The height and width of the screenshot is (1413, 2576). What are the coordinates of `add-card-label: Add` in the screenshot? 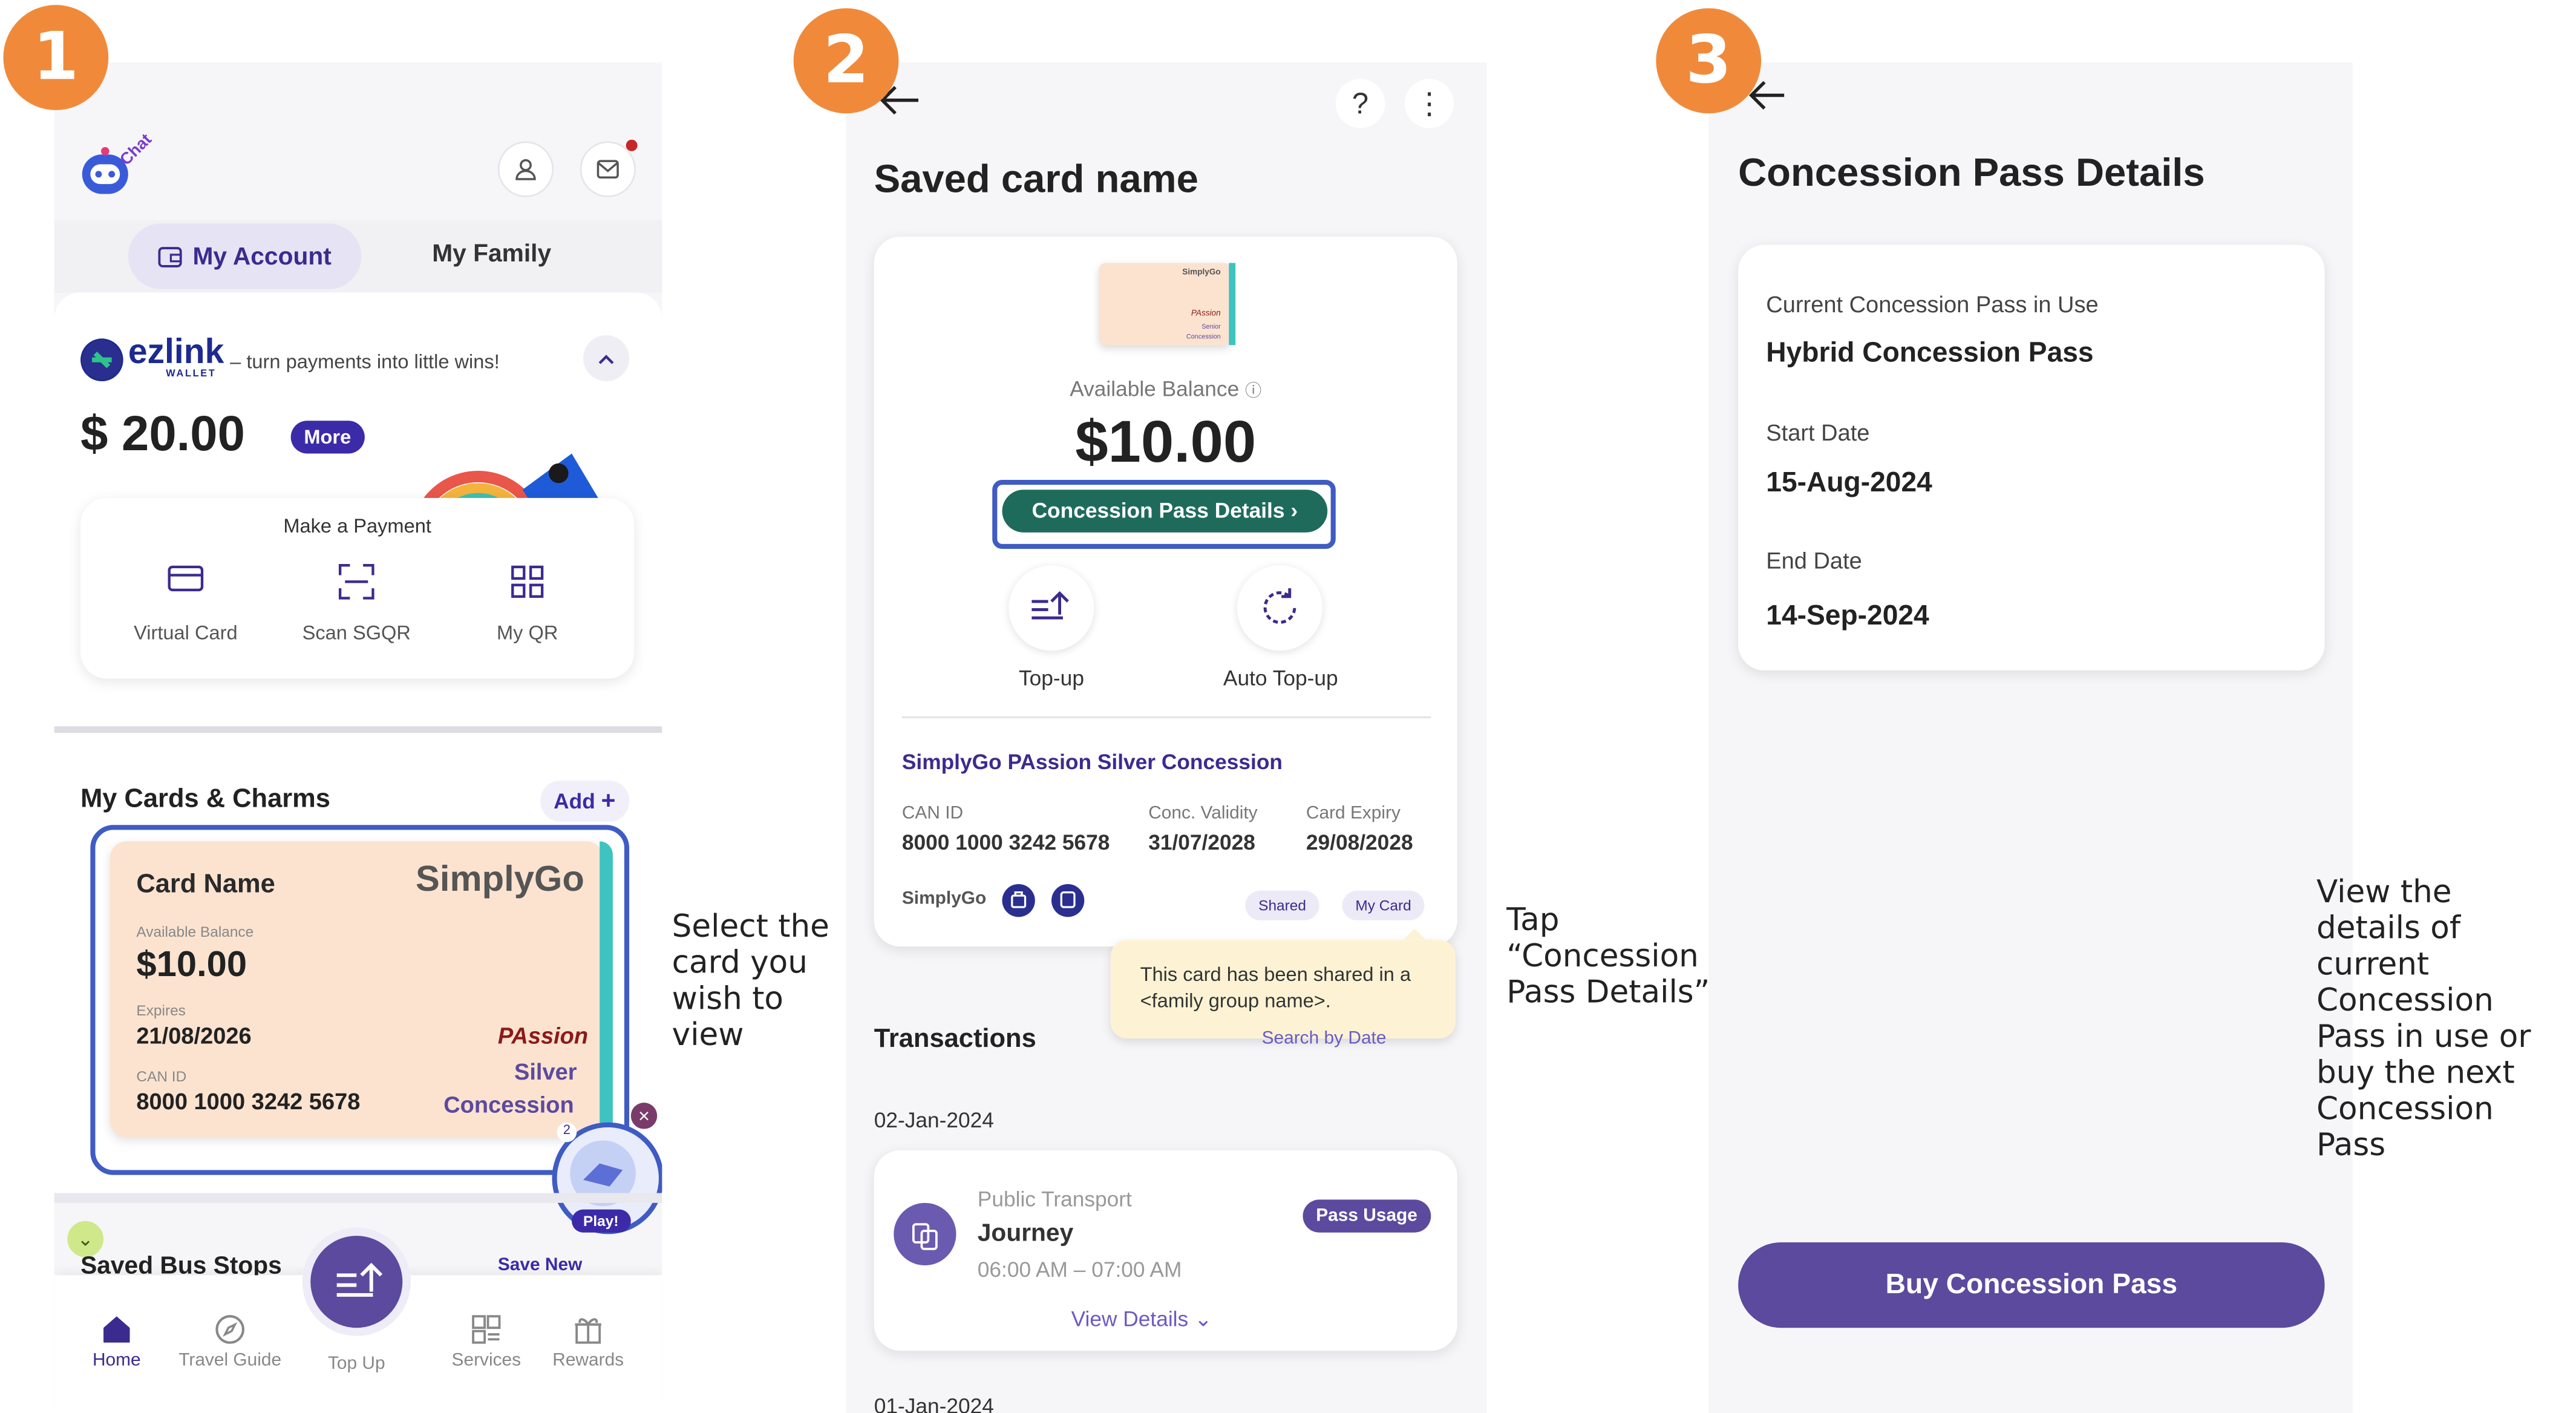 It's located at (574, 801).